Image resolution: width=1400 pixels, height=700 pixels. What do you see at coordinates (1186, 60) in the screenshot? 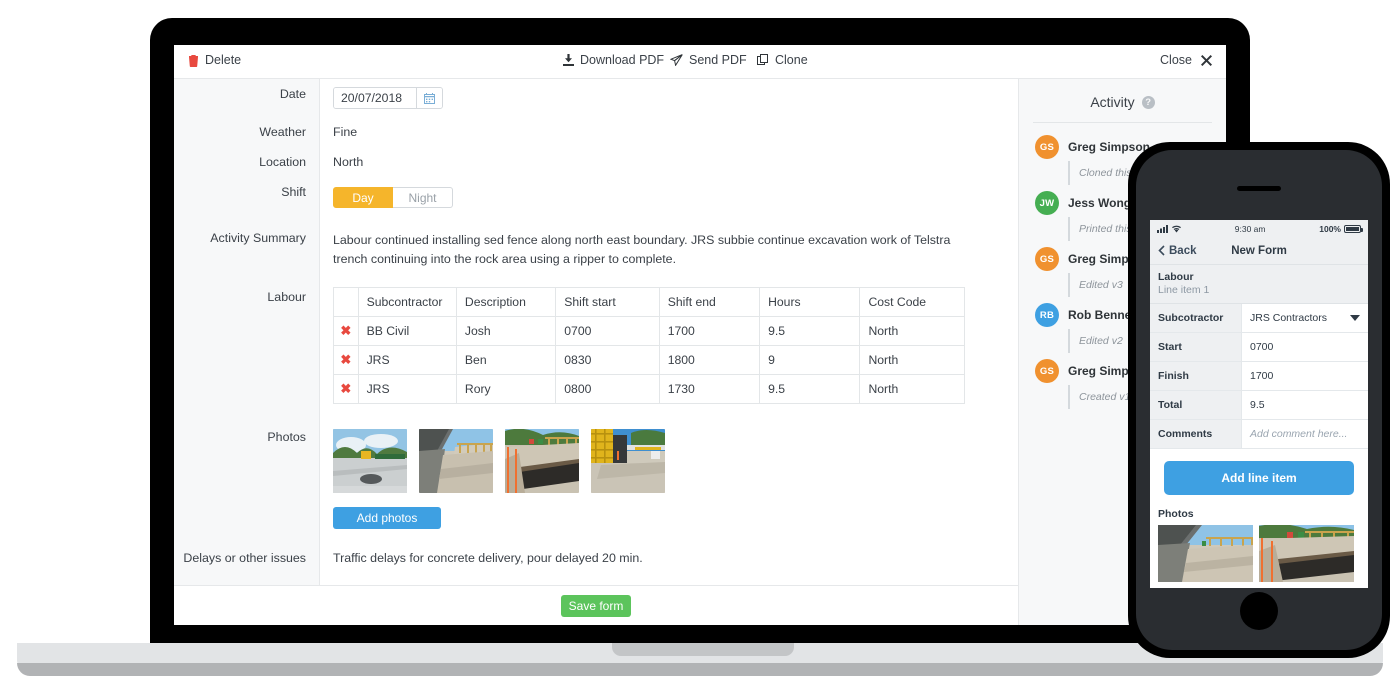
I see `close-button: Close` at bounding box center [1186, 60].